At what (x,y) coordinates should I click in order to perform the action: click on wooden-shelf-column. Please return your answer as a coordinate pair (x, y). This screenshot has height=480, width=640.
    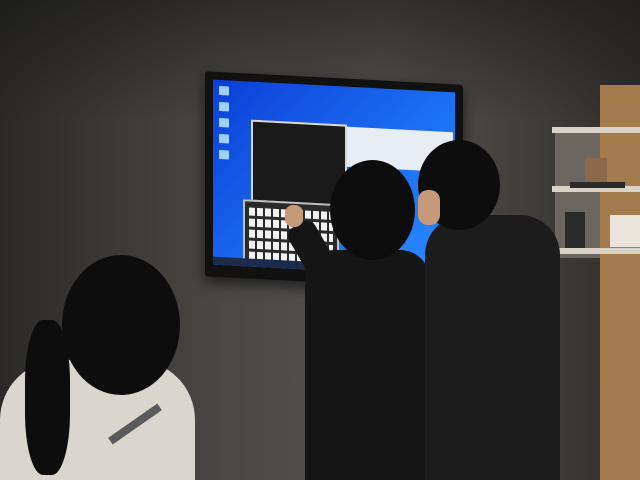
    Looking at the image, I should click on (620, 282).